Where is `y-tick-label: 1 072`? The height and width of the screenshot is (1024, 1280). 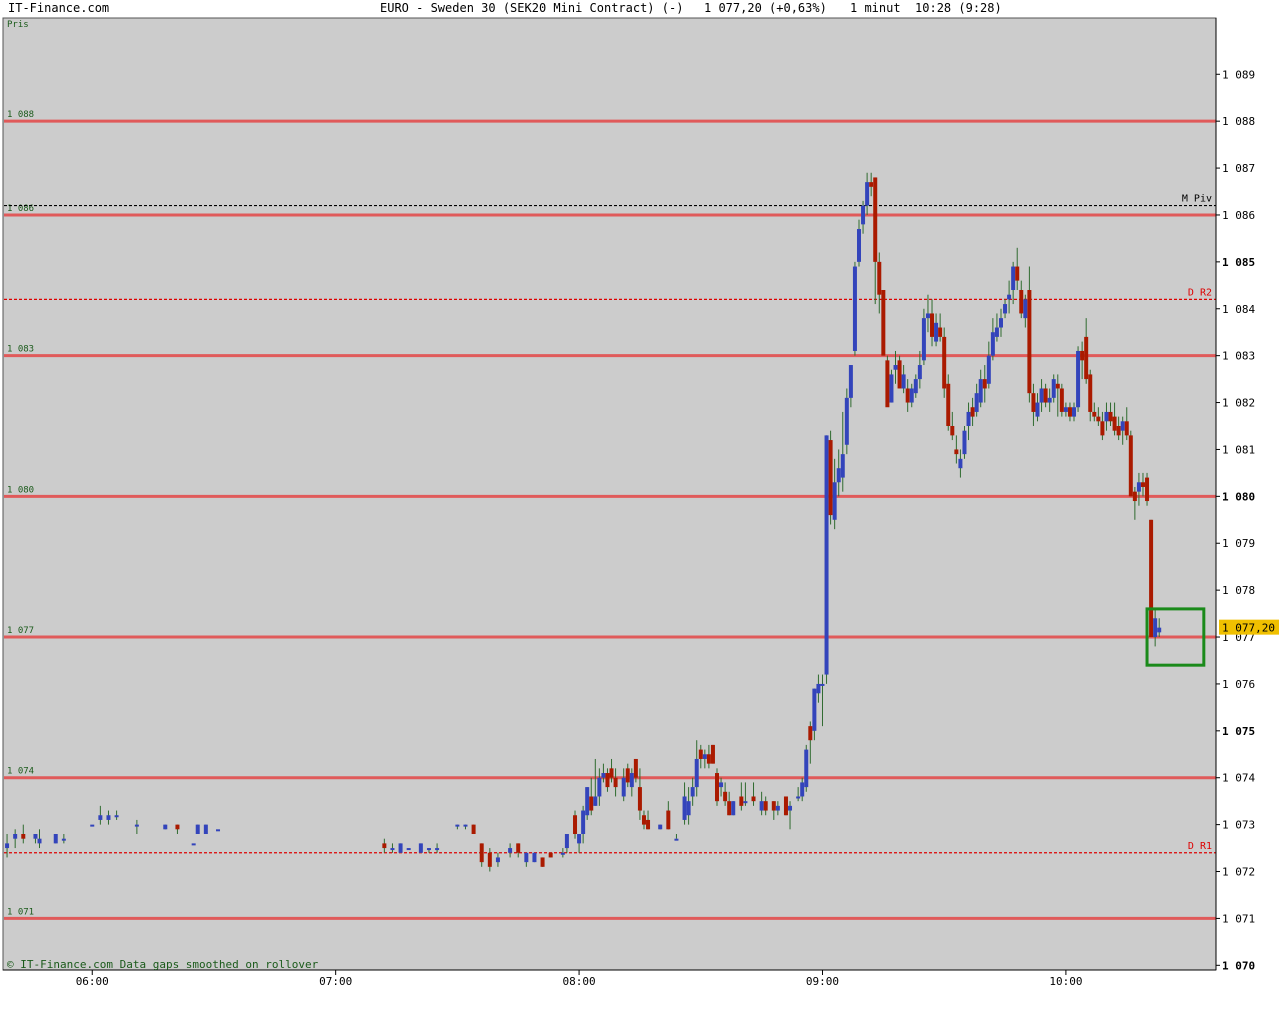
y-tick-label: 1 072 is located at coordinates (1238, 872).